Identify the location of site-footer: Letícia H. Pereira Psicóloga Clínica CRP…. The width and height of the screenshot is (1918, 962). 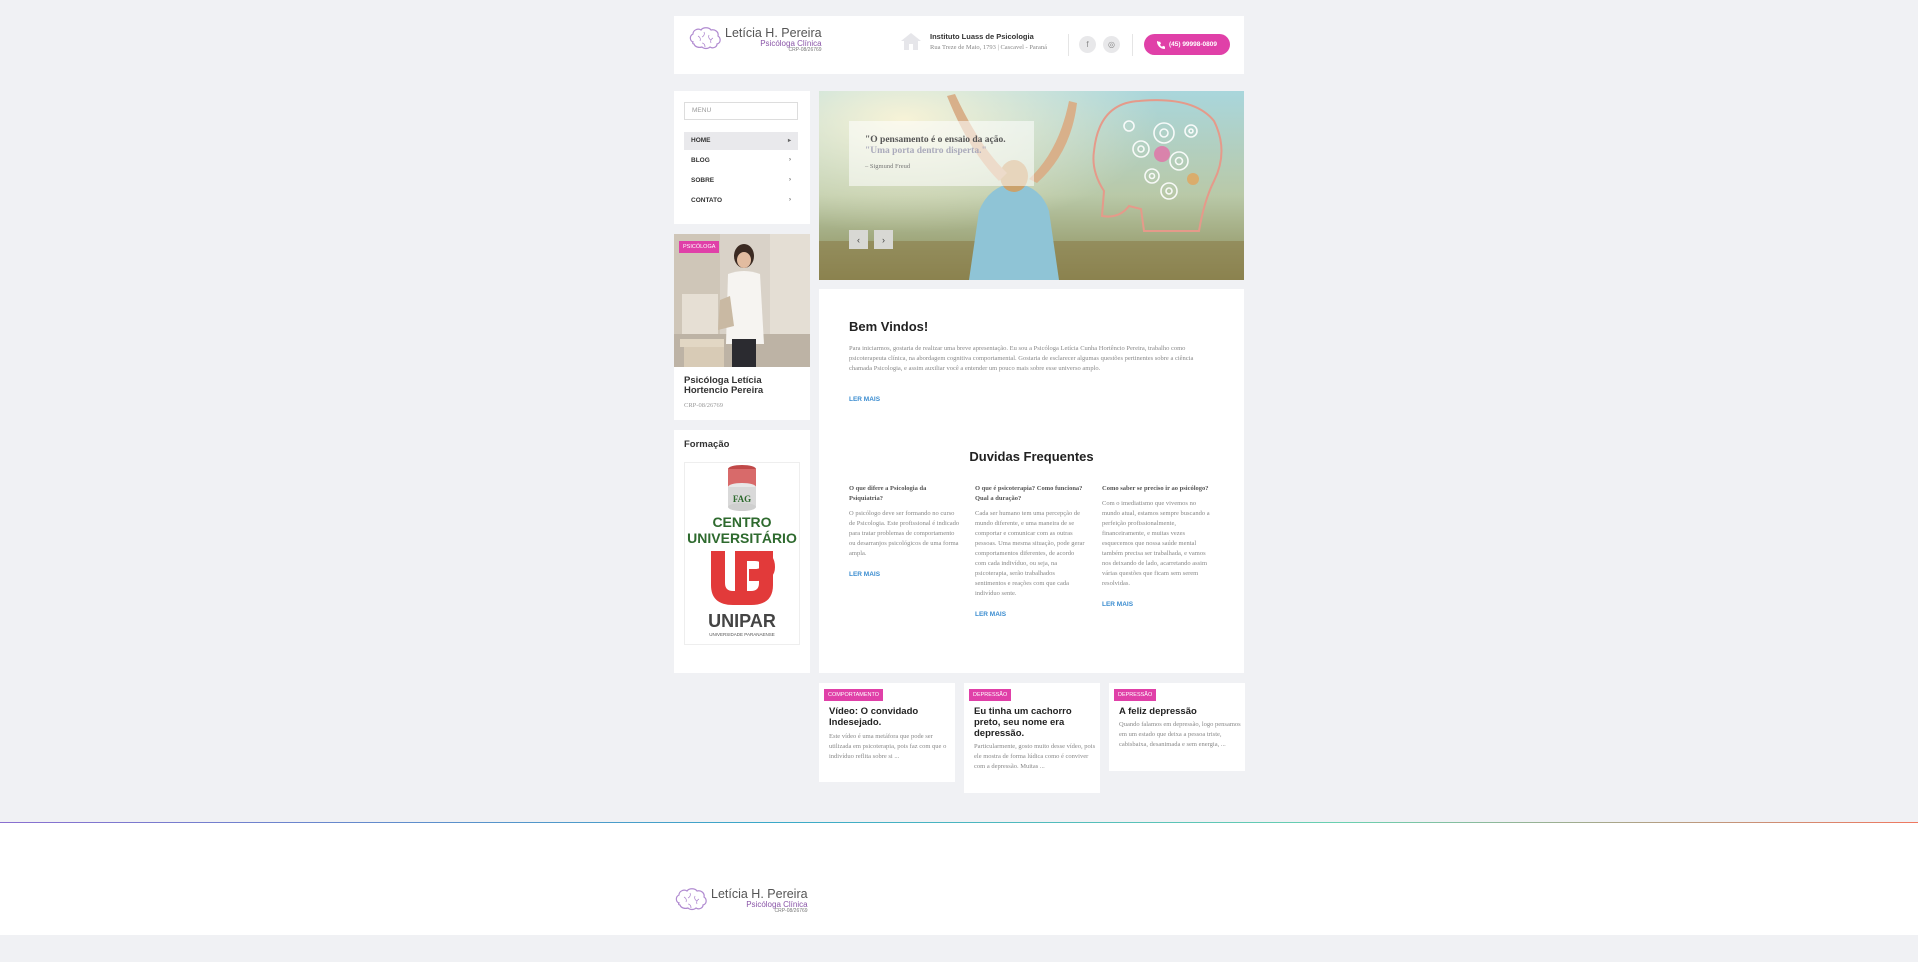
(959, 879).